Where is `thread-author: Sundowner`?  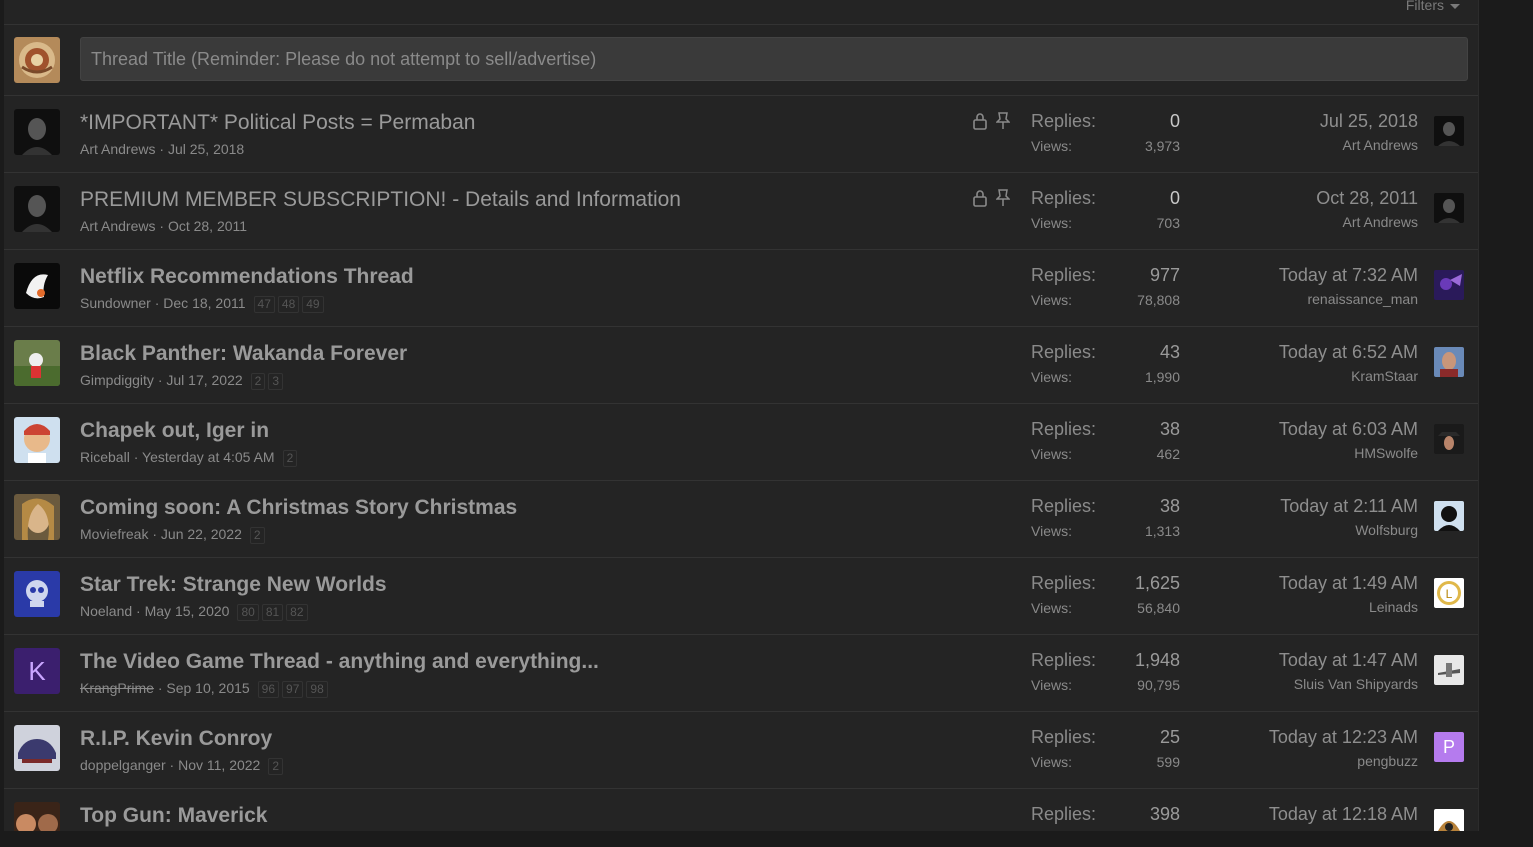
thread-author: Sundowner is located at coordinates (115, 303).